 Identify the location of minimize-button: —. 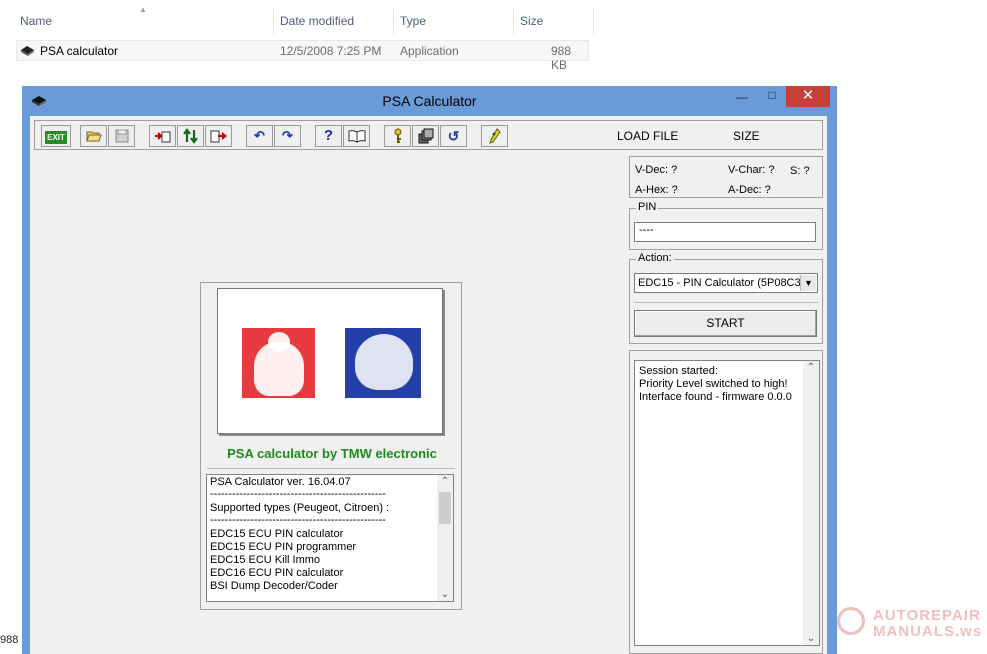
(742, 100).